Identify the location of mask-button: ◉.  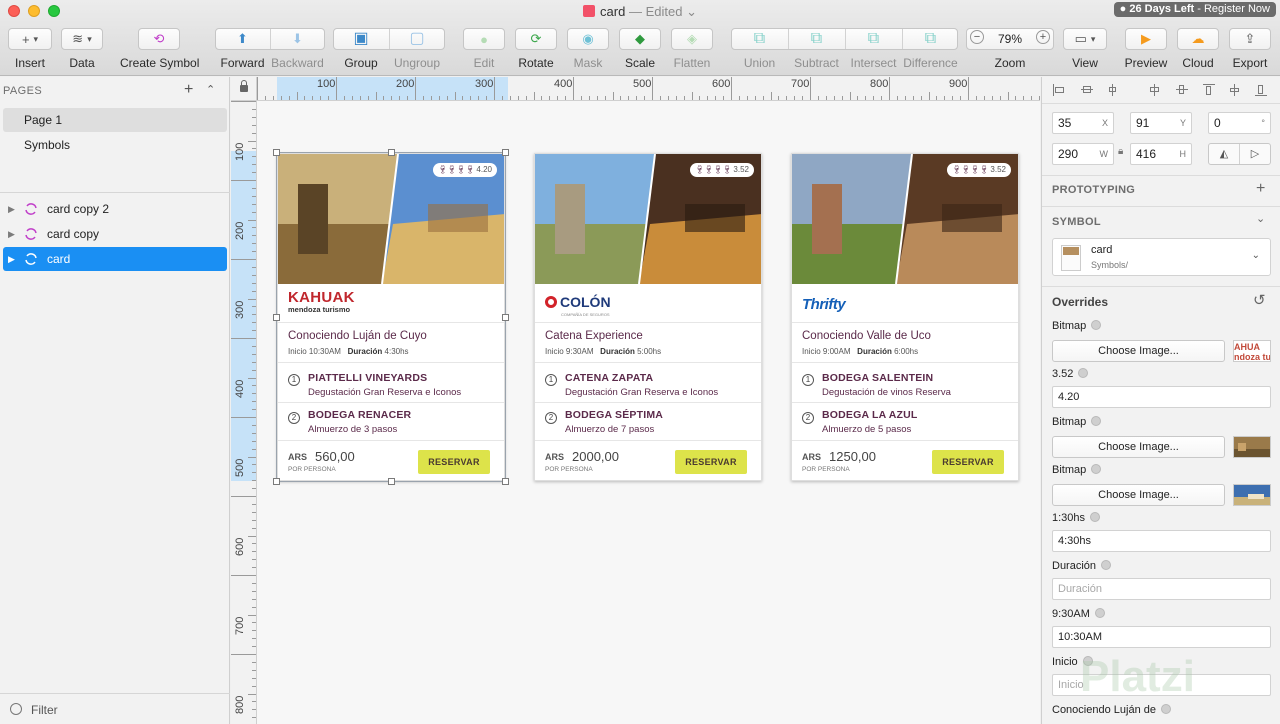
(588, 39).